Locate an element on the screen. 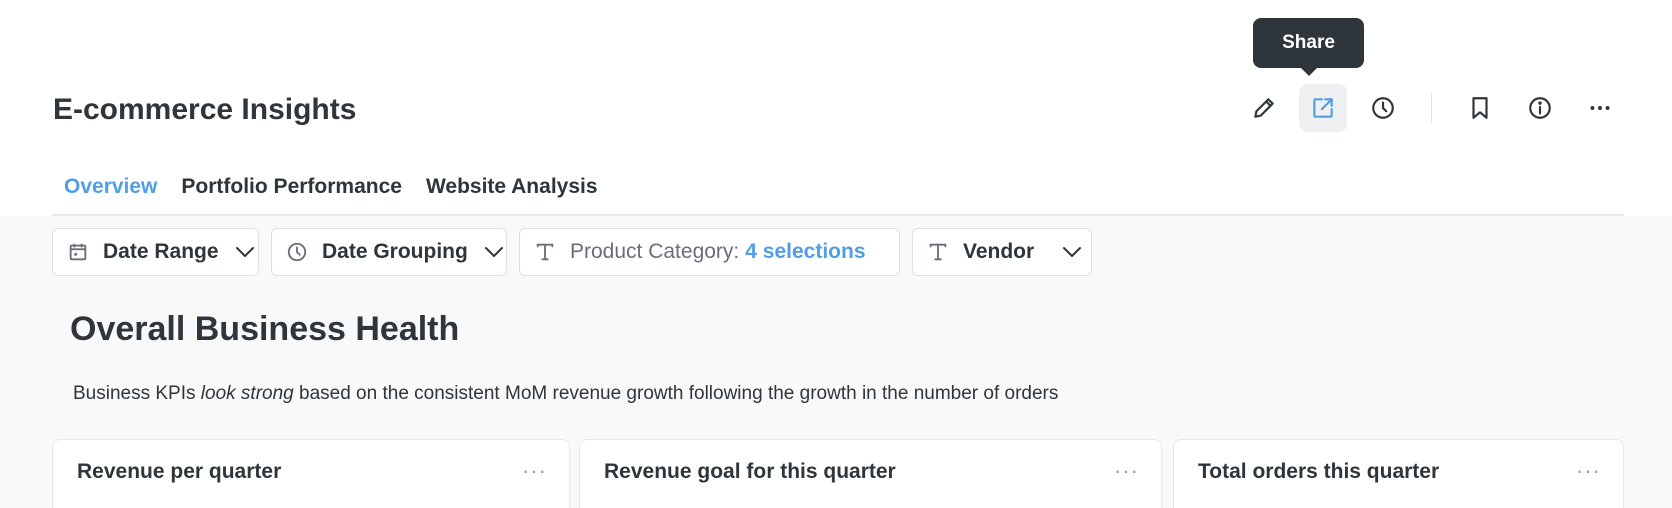 This screenshot has height=508, width=1672. product-category-label: Product Category: is located at coordinates (655, 251).